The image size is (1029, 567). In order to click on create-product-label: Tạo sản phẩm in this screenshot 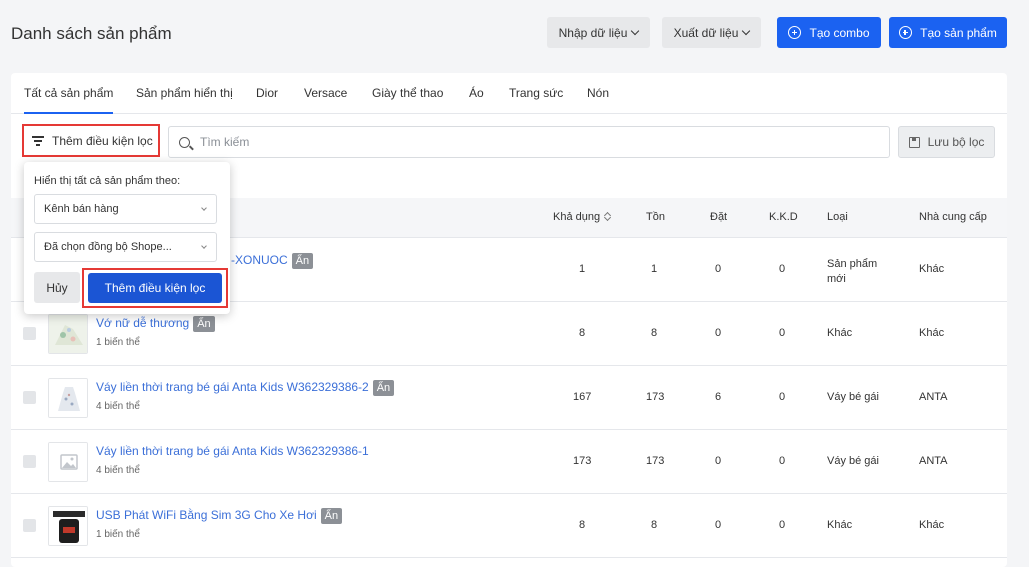, I will do `click(958, 32)`.